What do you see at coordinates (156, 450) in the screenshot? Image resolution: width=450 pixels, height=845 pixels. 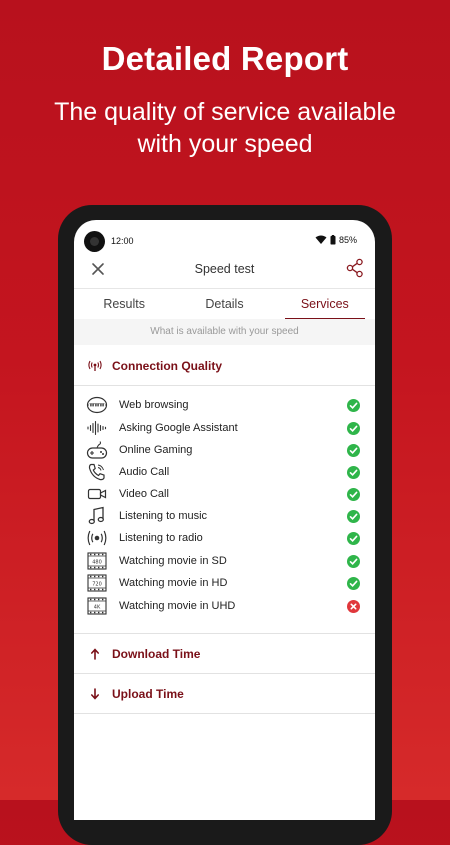 I see `service-label: Online Gaming` at bounding box center [156, 450].